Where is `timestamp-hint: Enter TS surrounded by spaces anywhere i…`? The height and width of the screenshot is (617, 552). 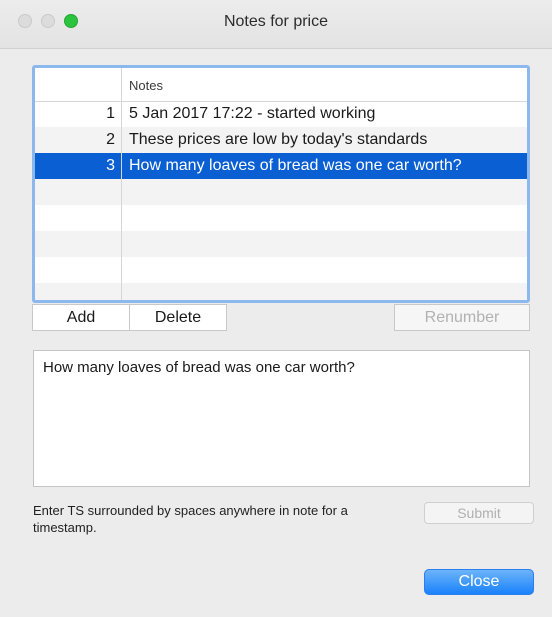 timestamp-hint: Enter TS surrounded by spaces anywhere i… is located at coordinates (190, 519).